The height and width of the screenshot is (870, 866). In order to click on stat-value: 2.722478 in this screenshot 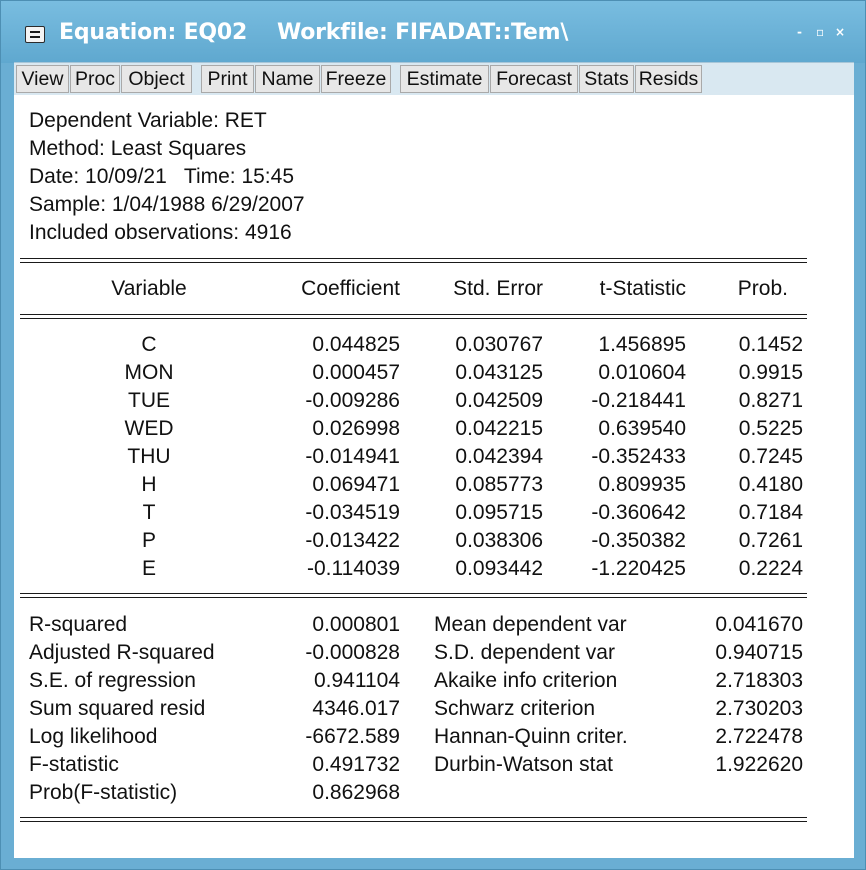, I will do `click(759, 736)`.